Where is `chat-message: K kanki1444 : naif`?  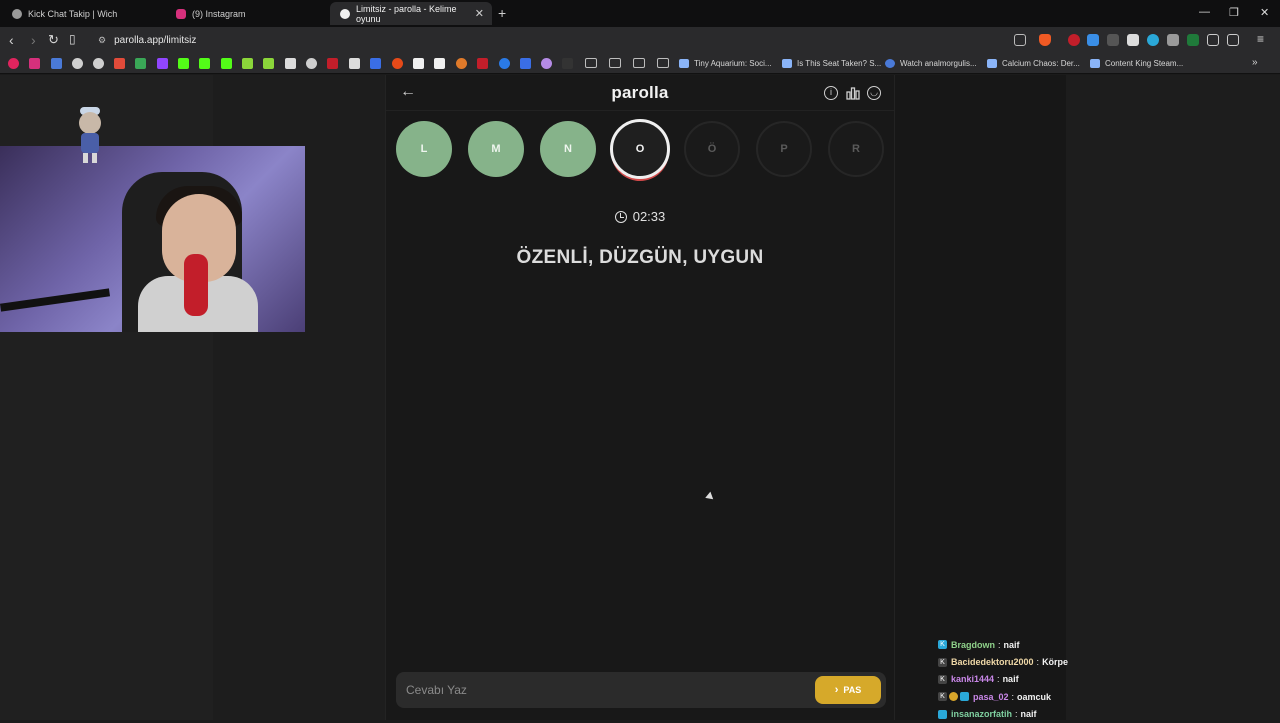
chat-message: K kanki1444 : naif is located at coordinates (1018, 679).